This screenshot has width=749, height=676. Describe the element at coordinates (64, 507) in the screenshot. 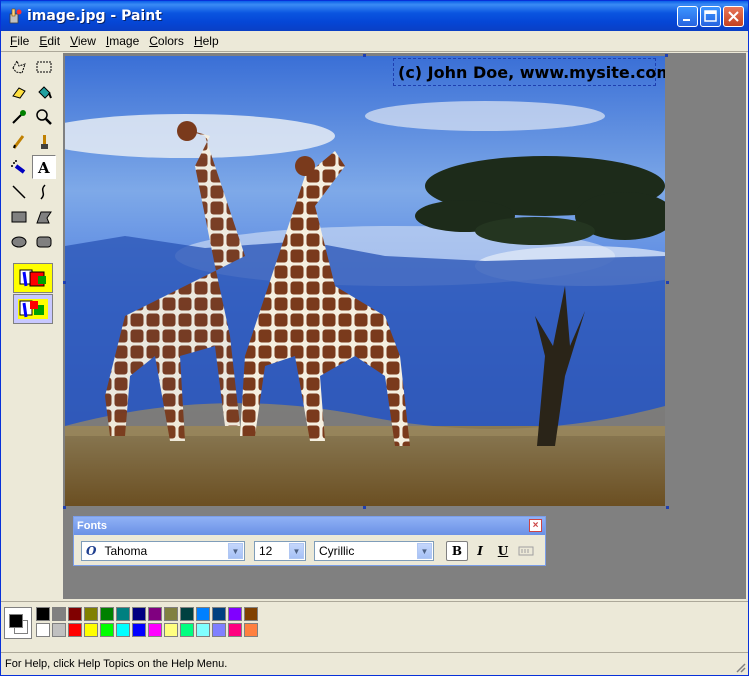

I see `resize-handle-bottom-left` at that location.